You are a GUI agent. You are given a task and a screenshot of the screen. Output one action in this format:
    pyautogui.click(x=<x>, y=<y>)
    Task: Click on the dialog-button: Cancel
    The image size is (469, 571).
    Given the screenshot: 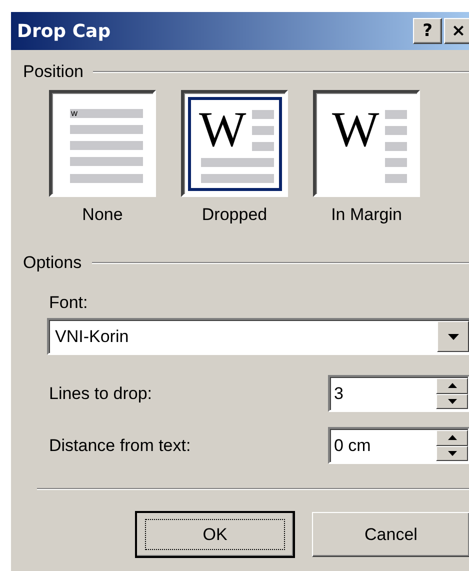 What is the action you would take?
    pyautogui.click(x=390, y=534)
    